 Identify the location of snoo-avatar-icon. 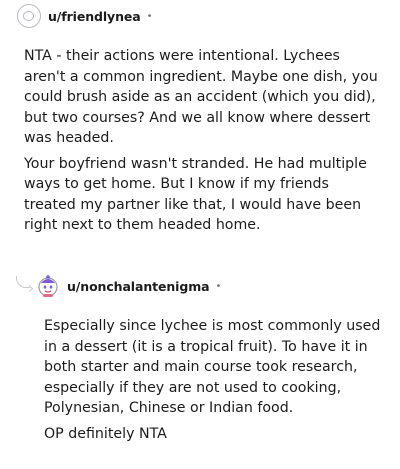
(48, 286).